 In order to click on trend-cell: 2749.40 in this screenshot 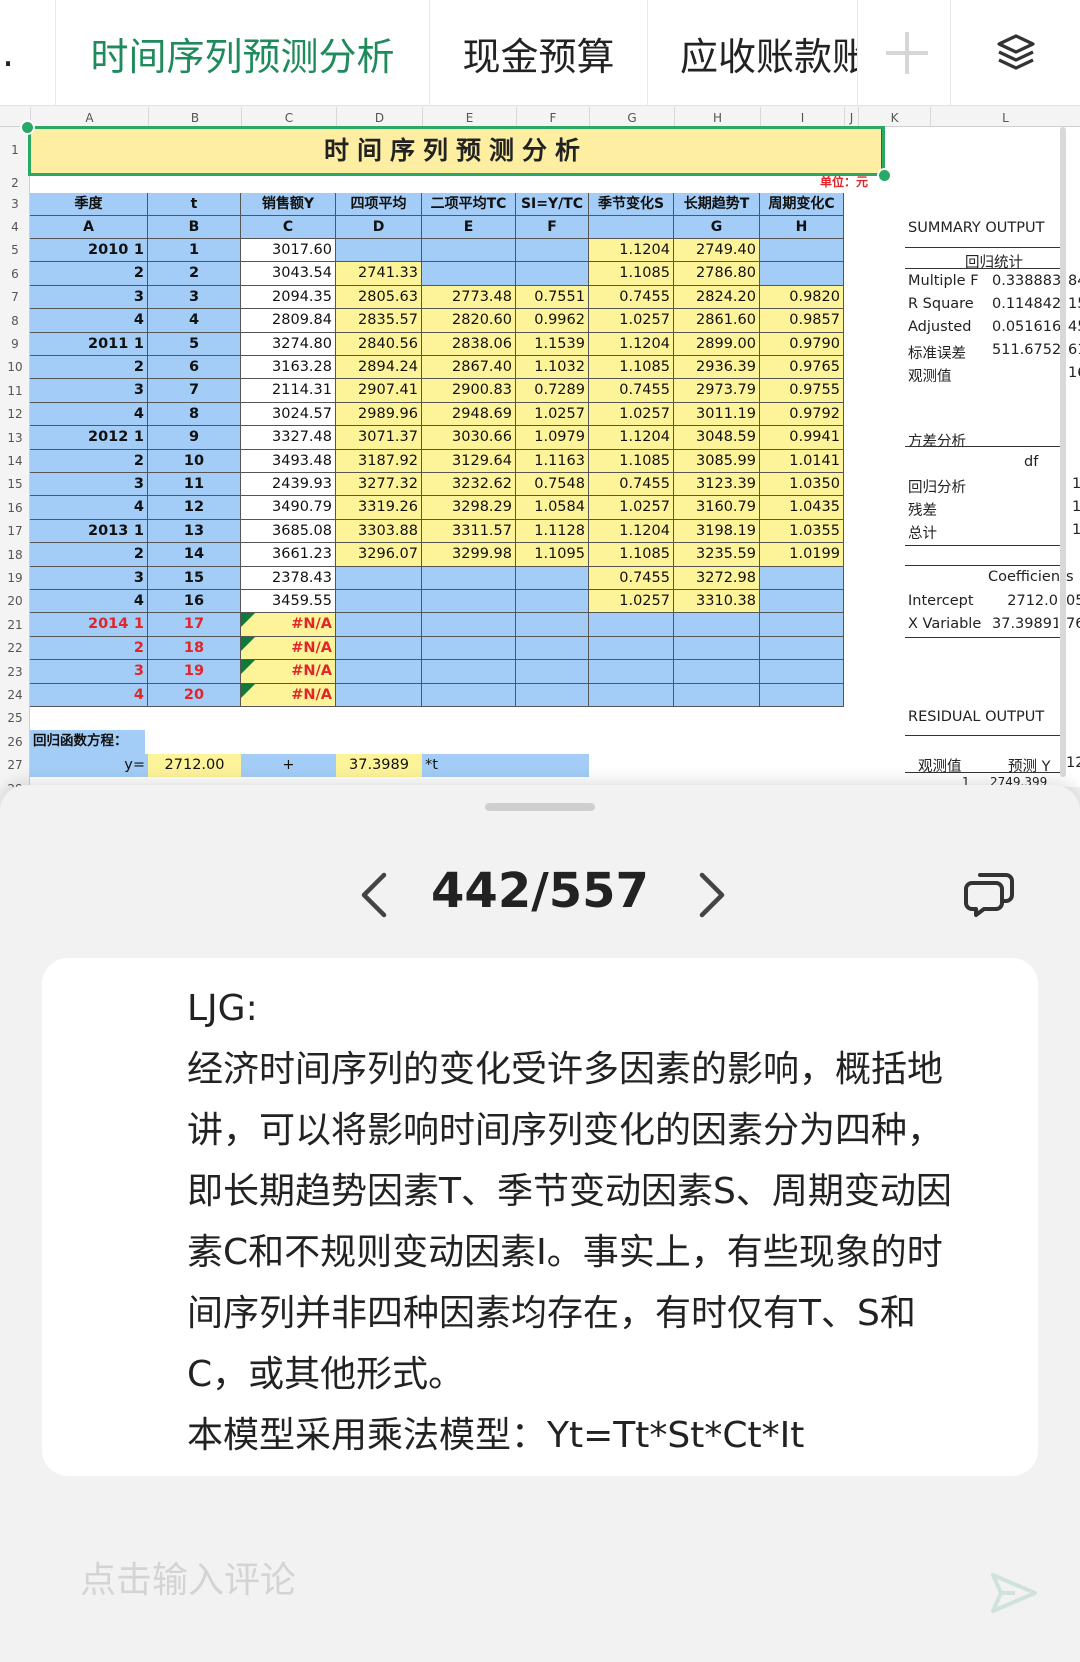, I will do `click(717, 250)`.